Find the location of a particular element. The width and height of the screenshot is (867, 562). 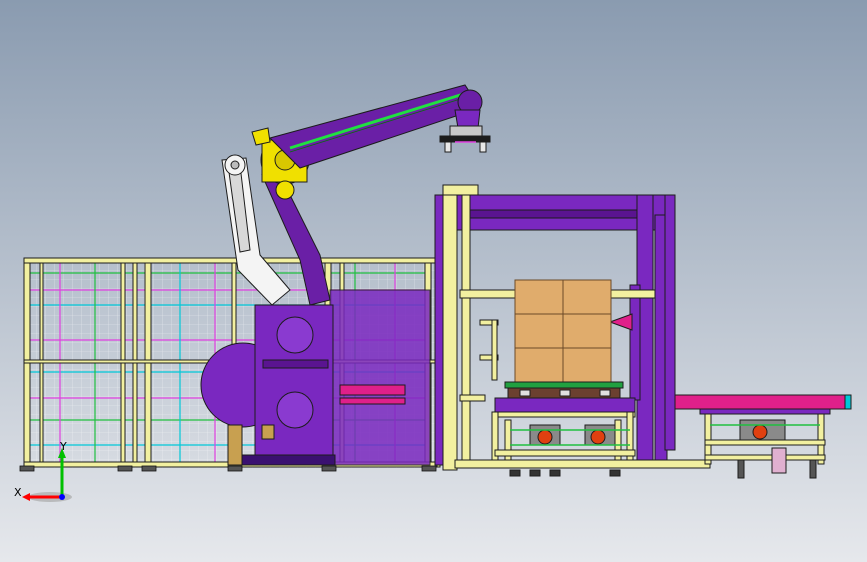

box-stack is located at coordinates (563, 331).